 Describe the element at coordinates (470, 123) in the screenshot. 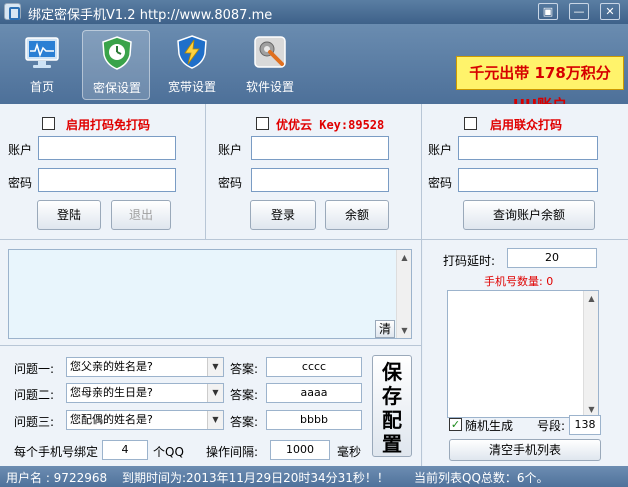

I see `lianzhong-checkbox` at that location.